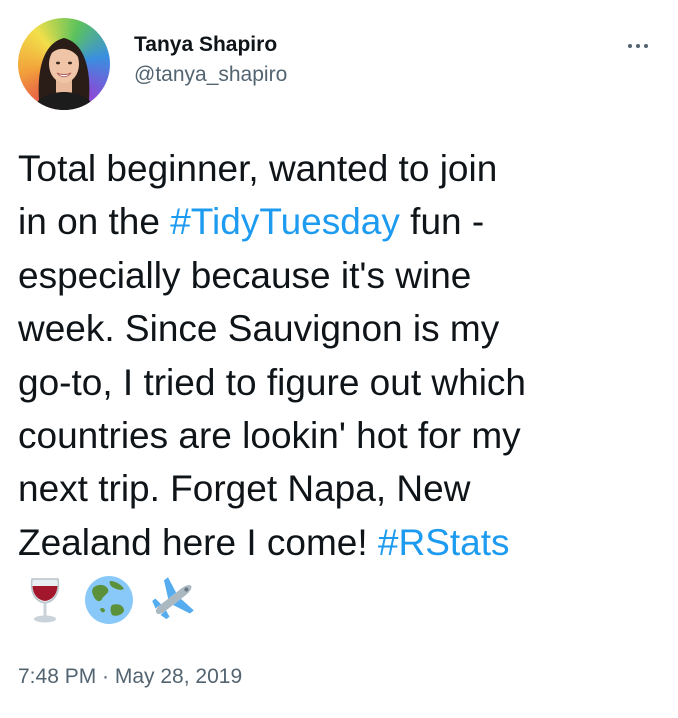  I want to click on more-horizontal-icon, so click(638, 46).